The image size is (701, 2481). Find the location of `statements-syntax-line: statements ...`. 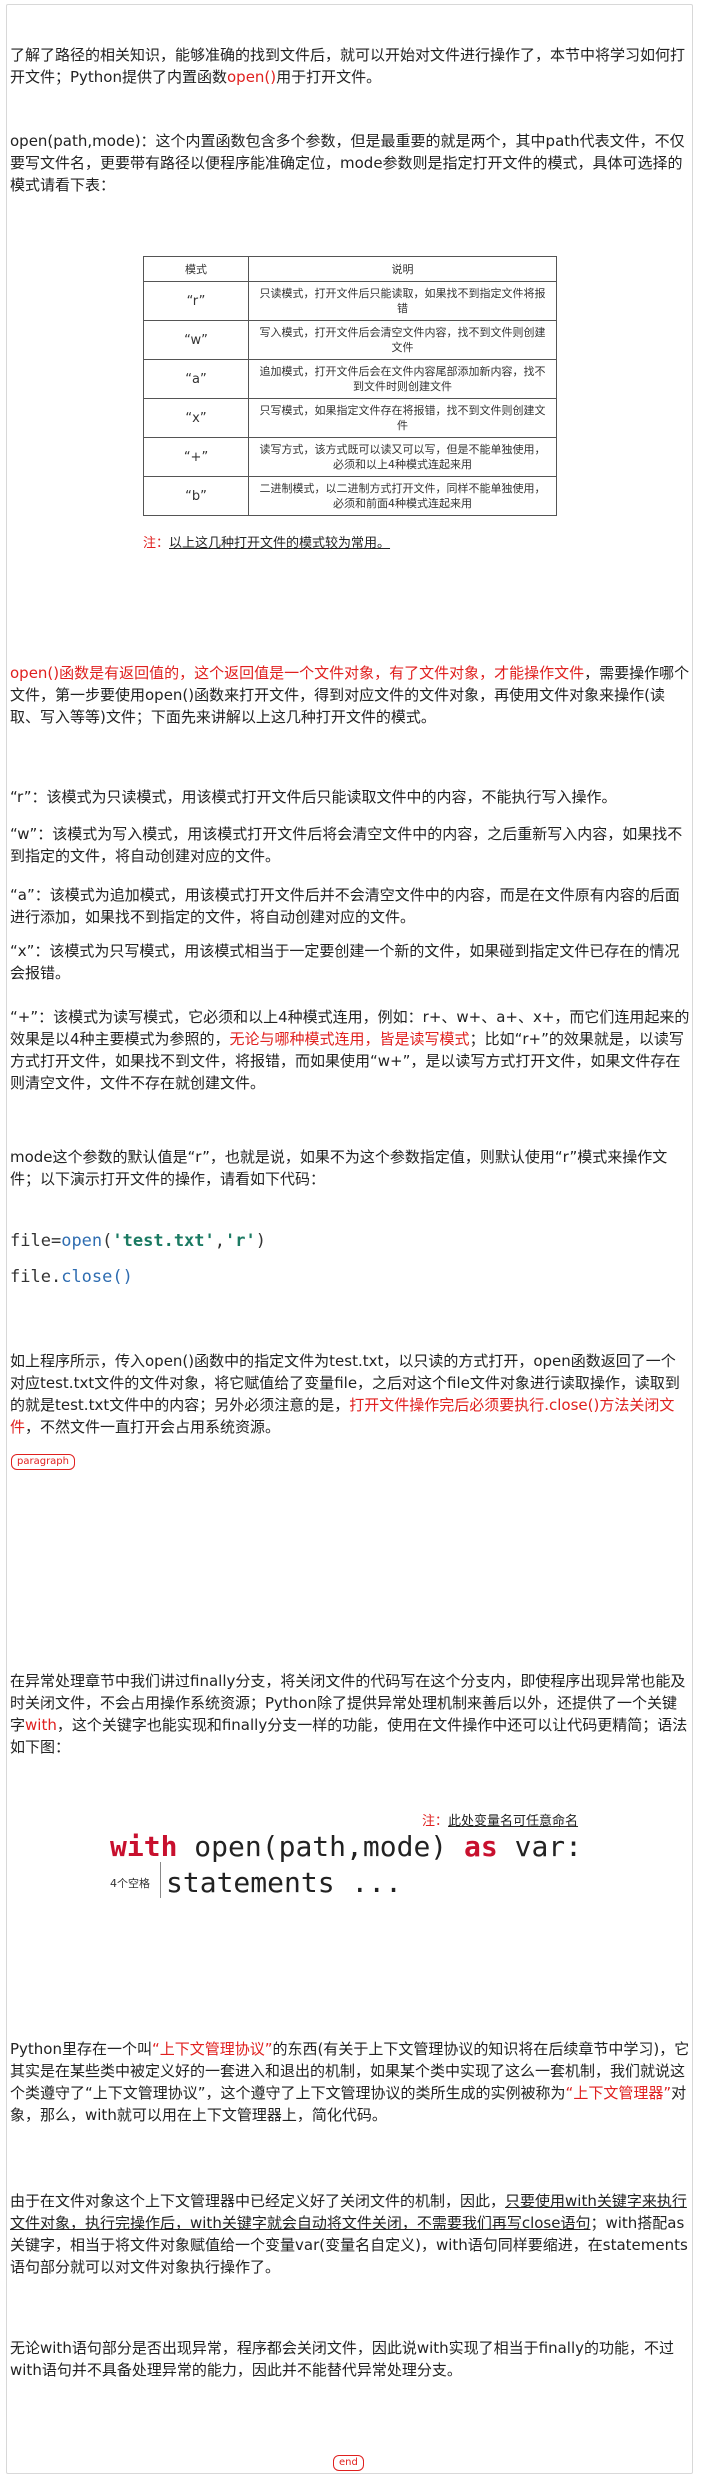

statements-syntax-line: statements ... is located at coordinates (284, 1882).